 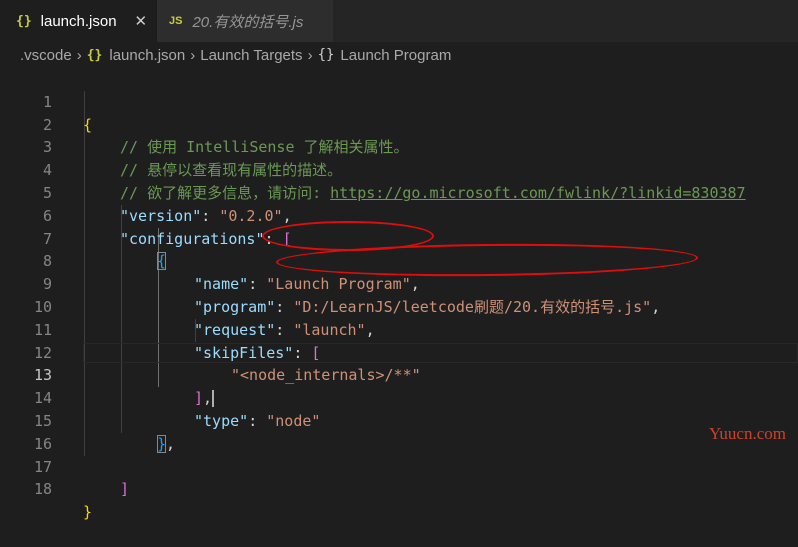 What do you see at coordinates (46, 55) in the screenshot?
I see `breadcrumb-folder: .vscode` at bounding box center [46, 55].